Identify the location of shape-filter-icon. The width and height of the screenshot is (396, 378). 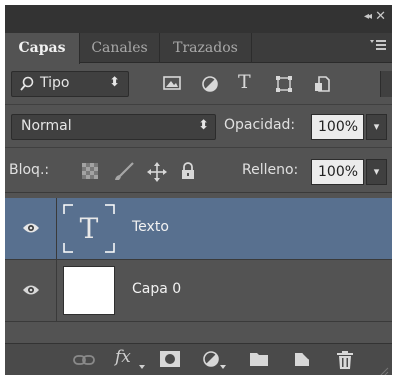
(285, 84).